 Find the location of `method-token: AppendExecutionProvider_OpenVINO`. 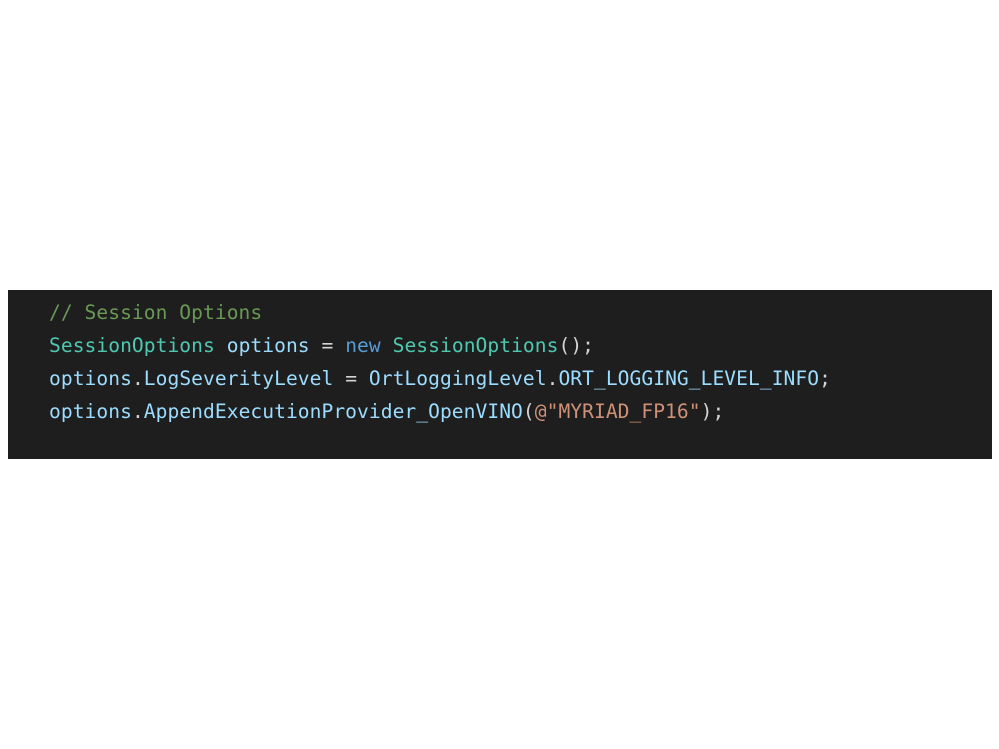

method-token: AppendExecutionProvider_OpenVINO is located at coordinates (333, 411).